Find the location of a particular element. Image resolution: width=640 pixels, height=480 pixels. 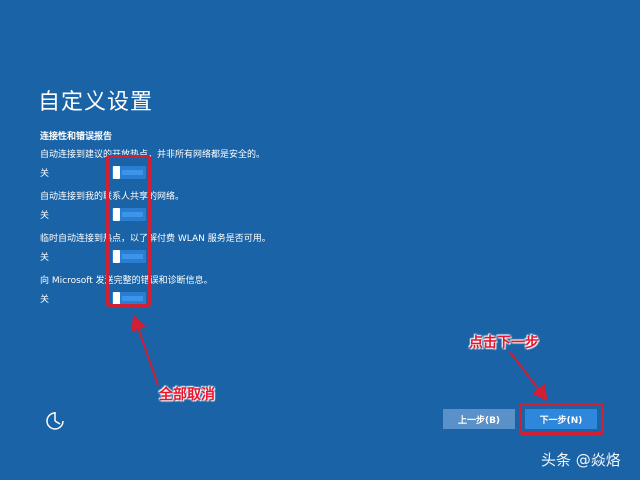

setting-description: 临时自动连接到热点，以了解付费 WLAN 服务是否可用。 is located at coordinates (155, 239).